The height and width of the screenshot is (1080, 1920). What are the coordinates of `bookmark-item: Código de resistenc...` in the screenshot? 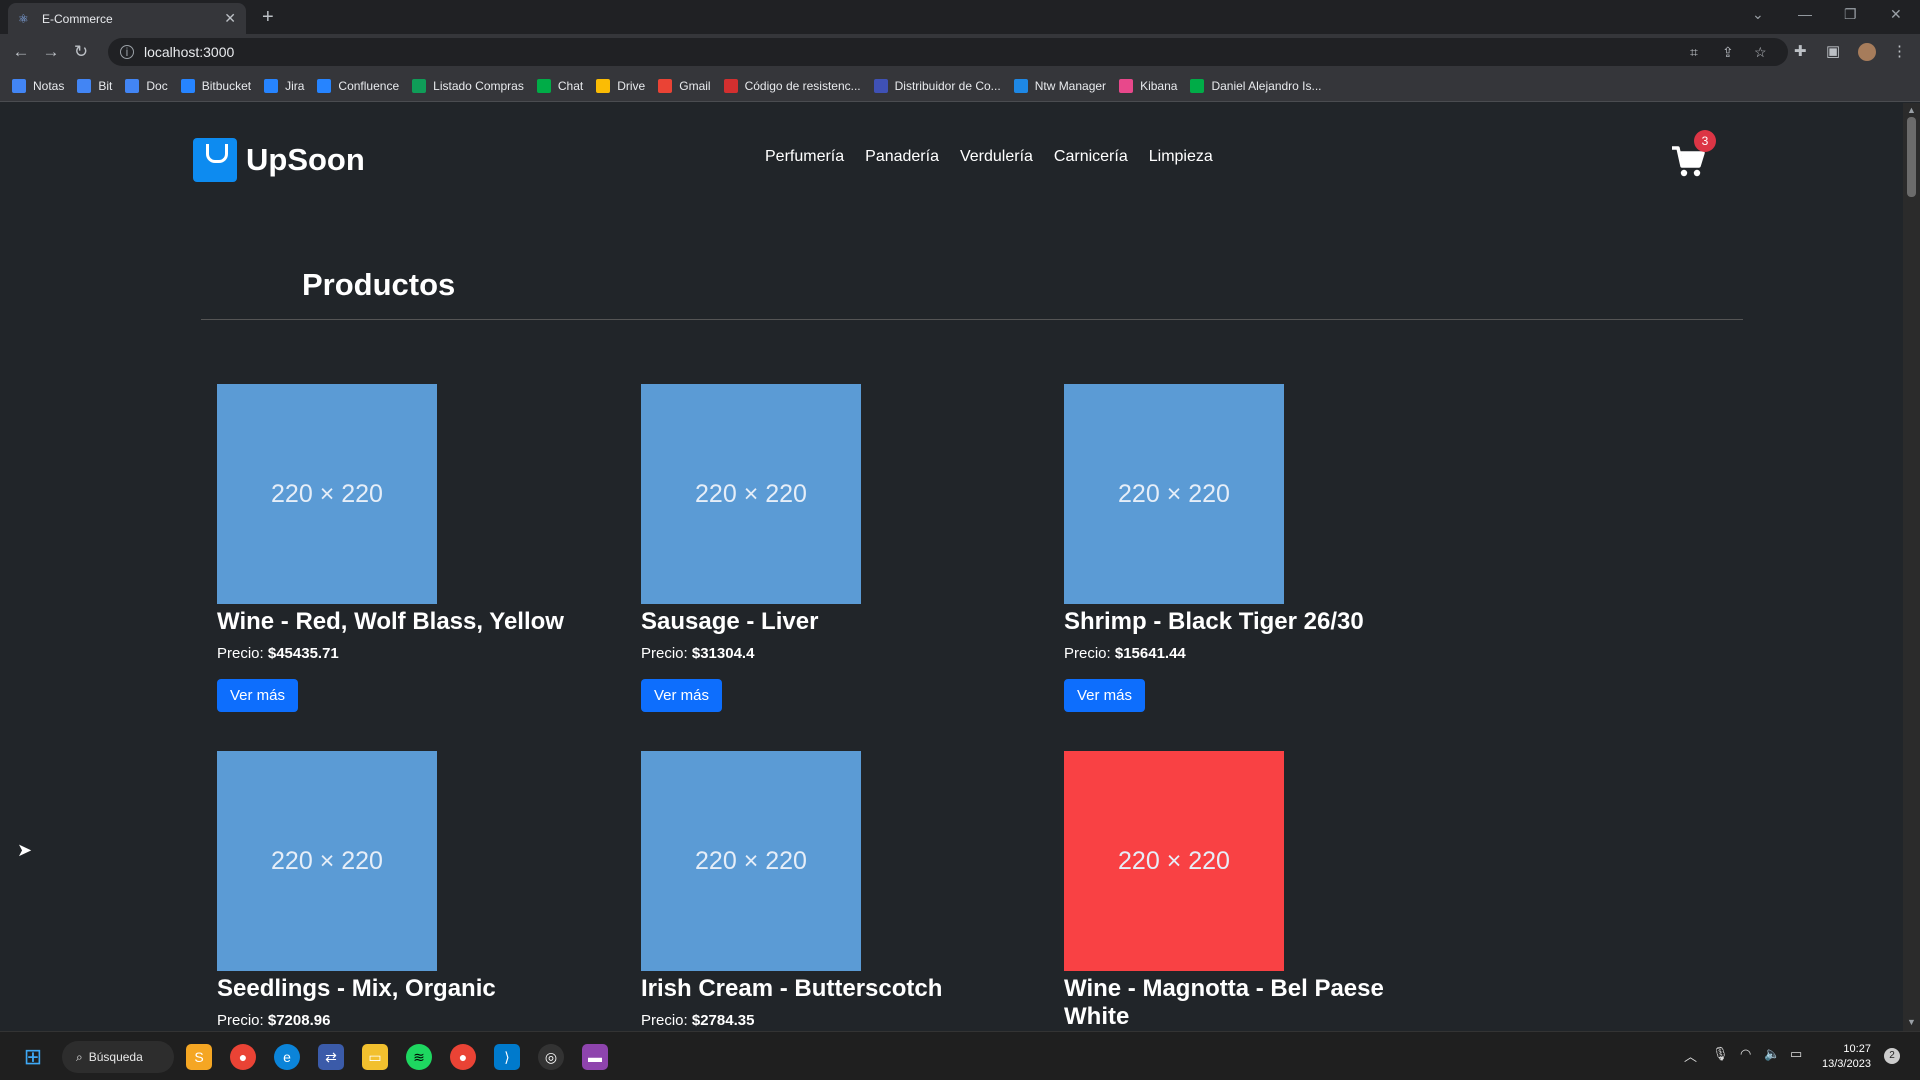 It's located at (792, 85).